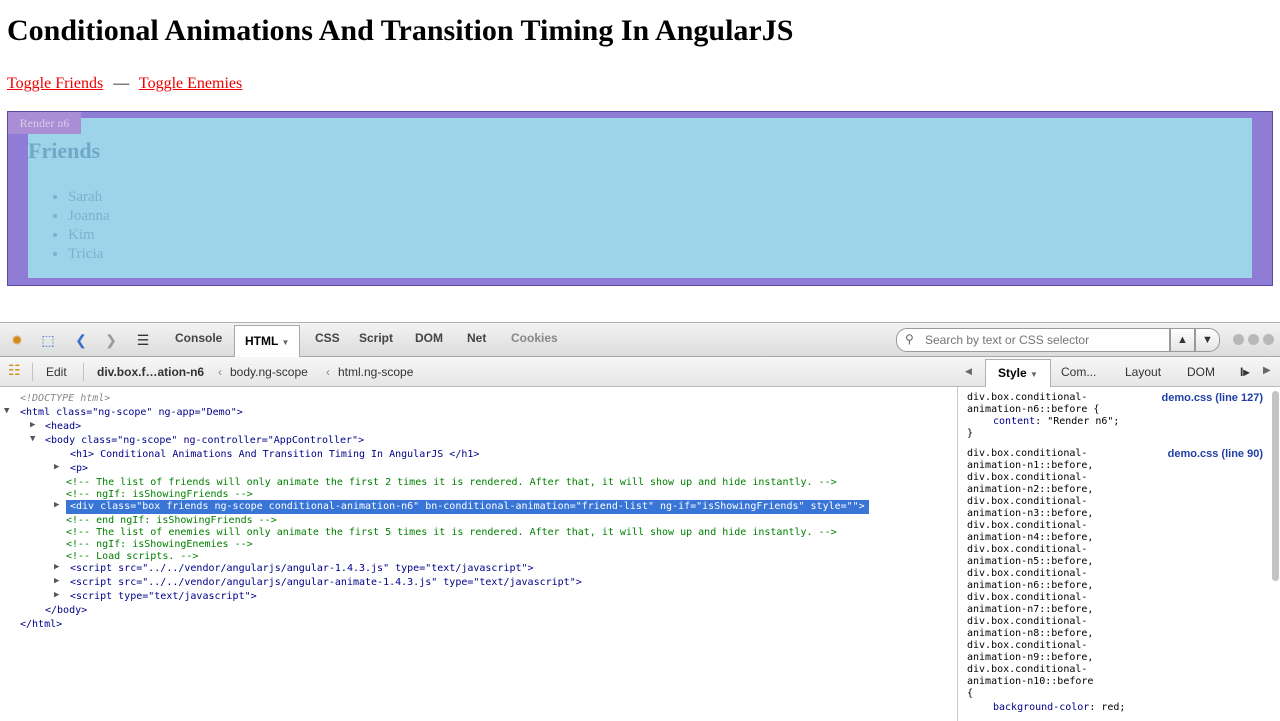  Describe the element at coordinates (124, 84) in the screenshot. I see `toggle-links: Toggle Friends — Toggle Enemies` at that location.